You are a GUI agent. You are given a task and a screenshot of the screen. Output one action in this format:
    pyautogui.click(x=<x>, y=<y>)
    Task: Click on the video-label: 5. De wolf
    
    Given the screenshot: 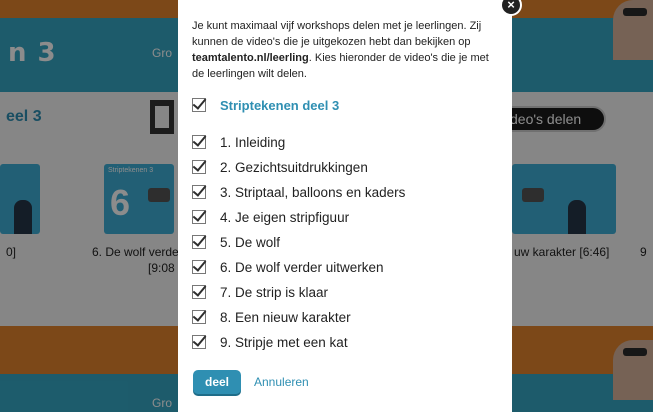 What is the action you would take?
    pyautogui.click(x=250, y=242)
    